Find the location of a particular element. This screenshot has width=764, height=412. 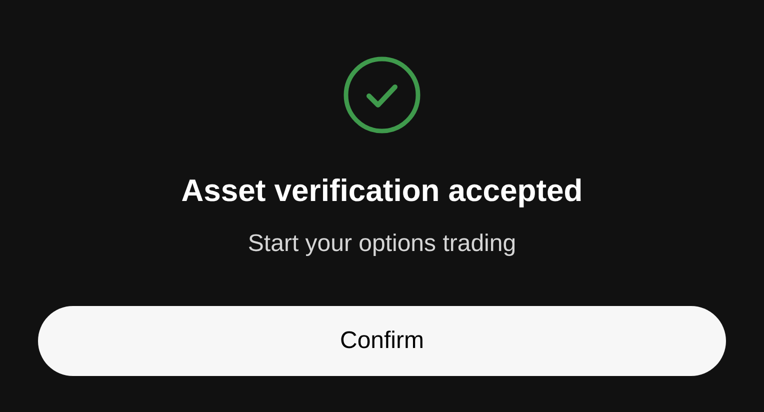

check-circle-icon is located at coordinates (382, 95).